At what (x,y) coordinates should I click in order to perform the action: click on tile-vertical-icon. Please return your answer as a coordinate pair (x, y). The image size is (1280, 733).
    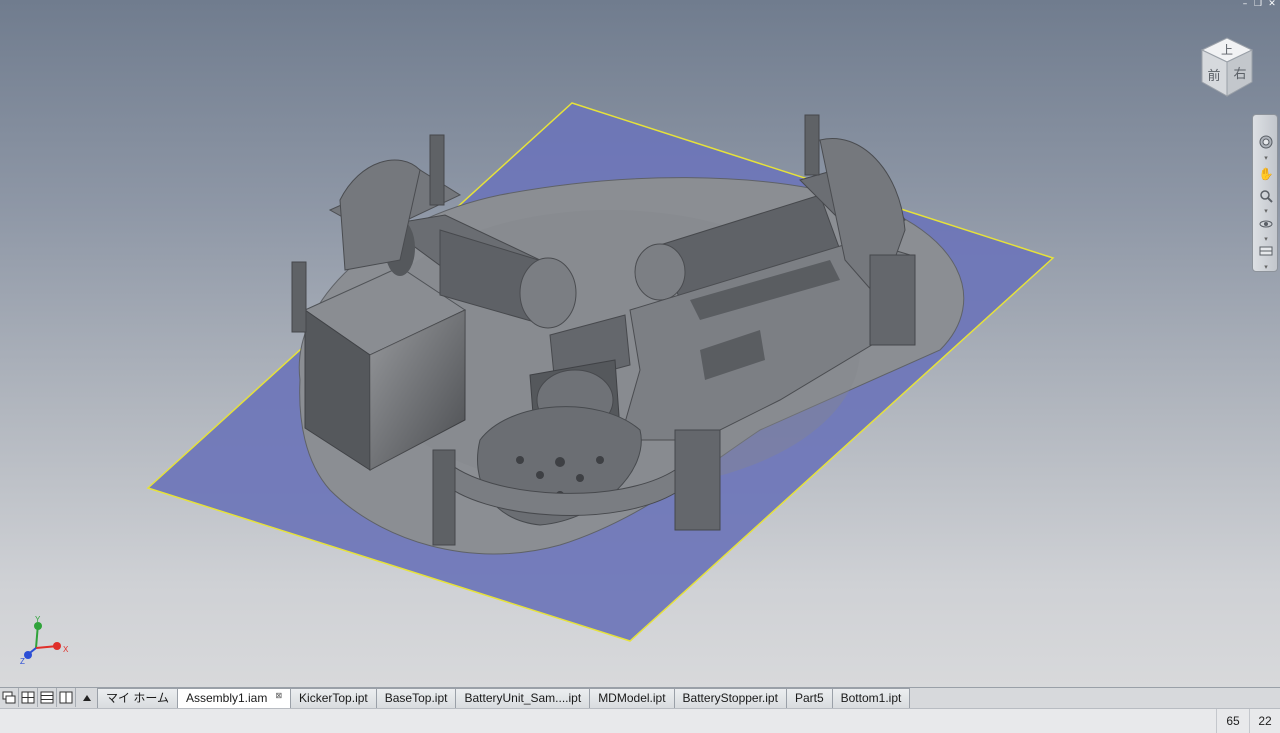
    Looking at the image, I should click on (66, 697).